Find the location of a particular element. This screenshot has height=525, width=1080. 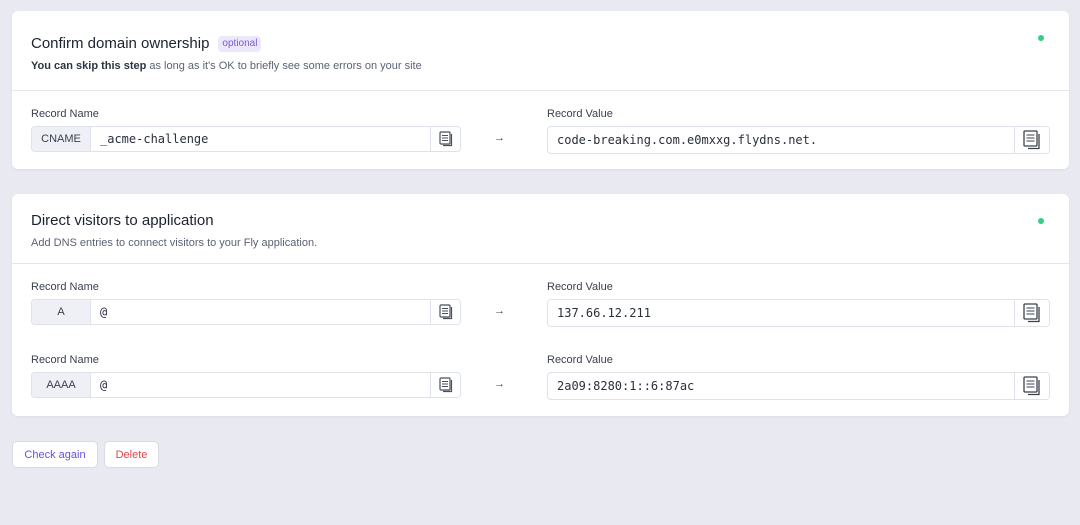

record-value-field: 137.66.12.211 is located at coordinates (798, 313).